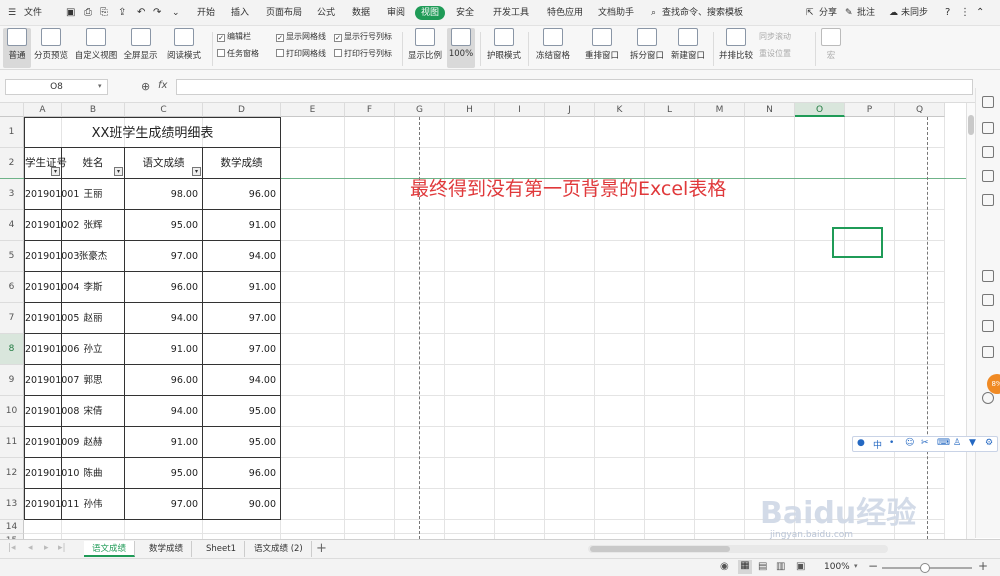 This screenshot has height=576, width=1000. I want to click on full-screen-button: 全屏显示, so click(140, 48).